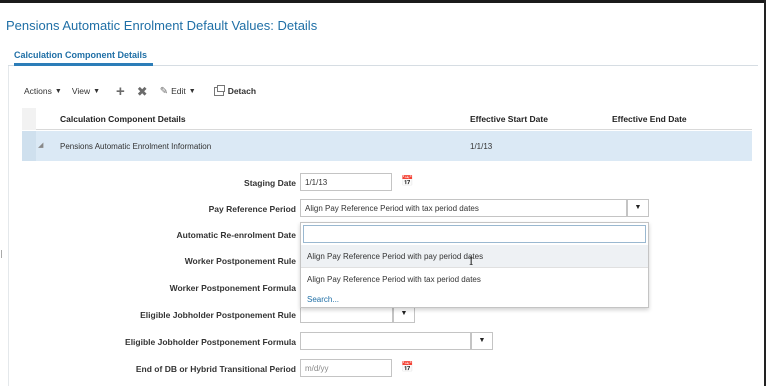  What do you see at coordinates (218, 315) in the screenshot?
I see `eligible-jobholder-postponement-rule-label: Eligible Jobholder Postponement Rule` at bounding box center [218, 315].